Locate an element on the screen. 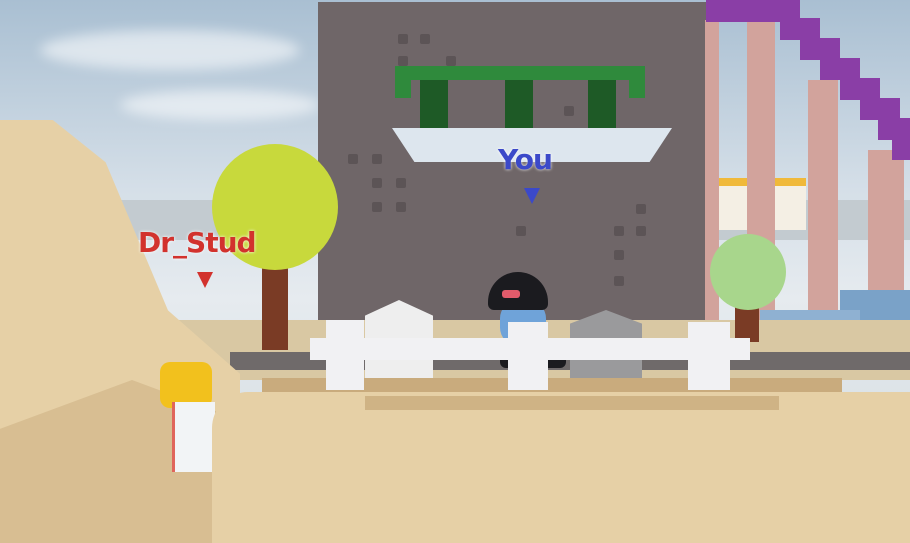 This screenshot has width=910, height=543. cap-logo is located at coordinates (511, 294).